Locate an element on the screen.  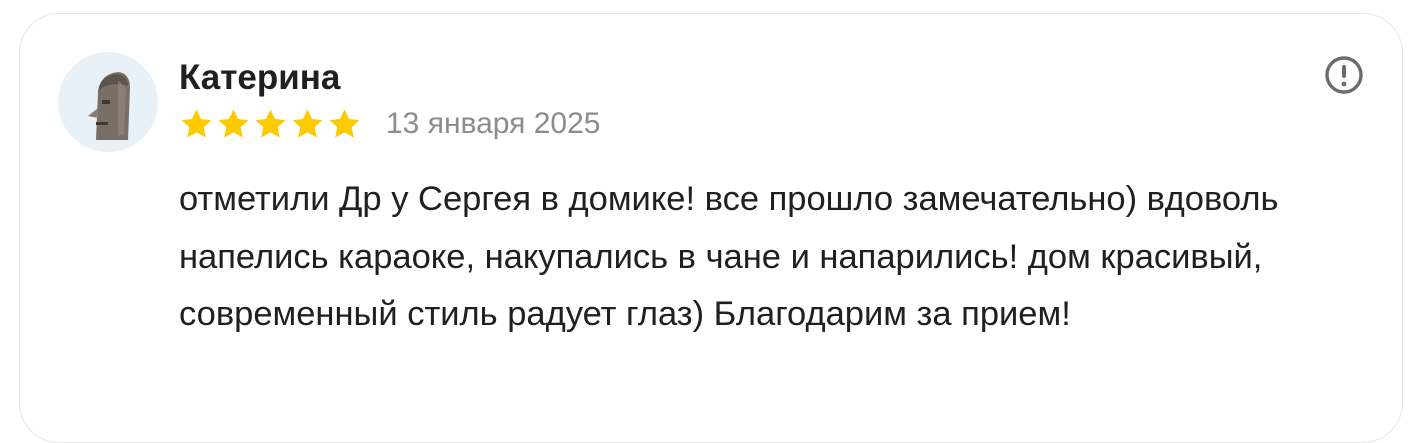
review-date: 13 января 2025 is located at coordinates (493, 123).